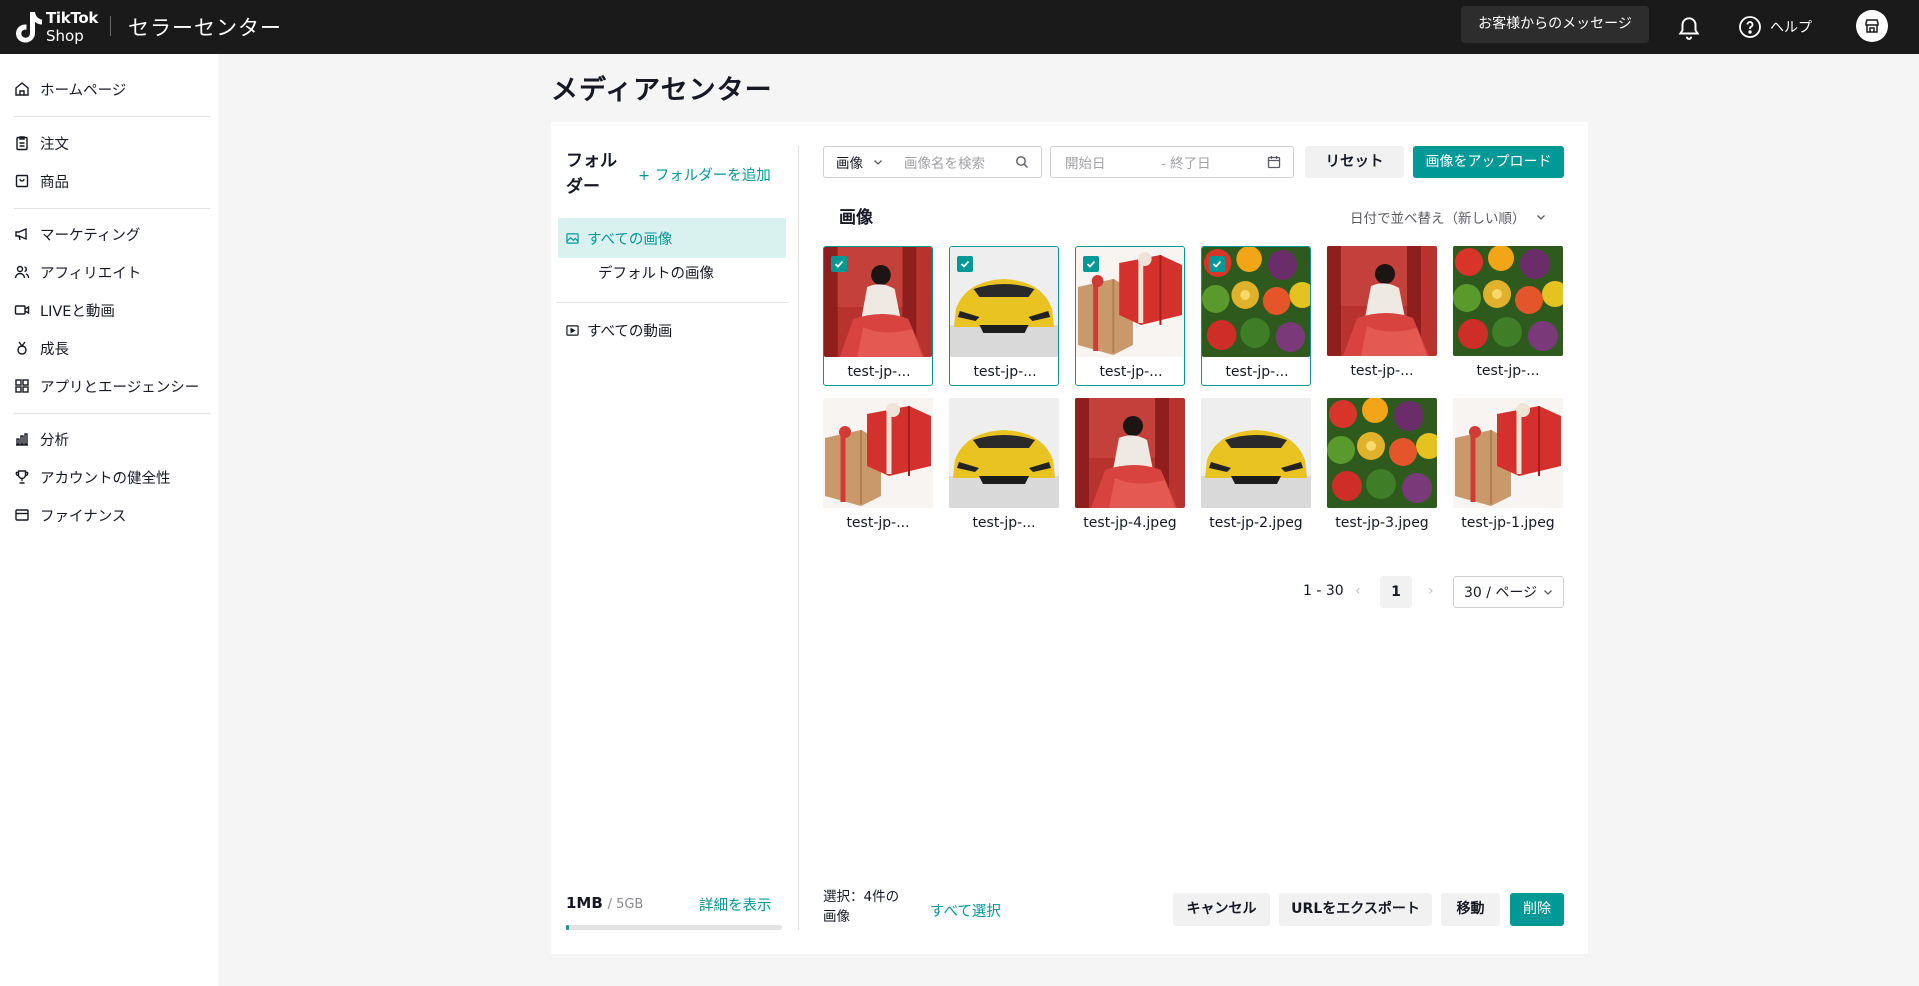  I want to click on reset-button: リセット, so click(1354, 162).